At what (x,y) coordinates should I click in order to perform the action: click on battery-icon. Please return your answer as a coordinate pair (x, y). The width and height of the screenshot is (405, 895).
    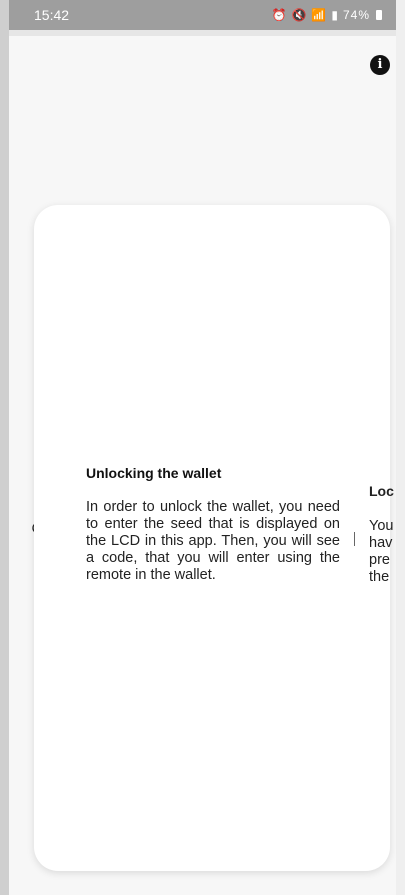
    Looking at the image, I should click on (379, 15).